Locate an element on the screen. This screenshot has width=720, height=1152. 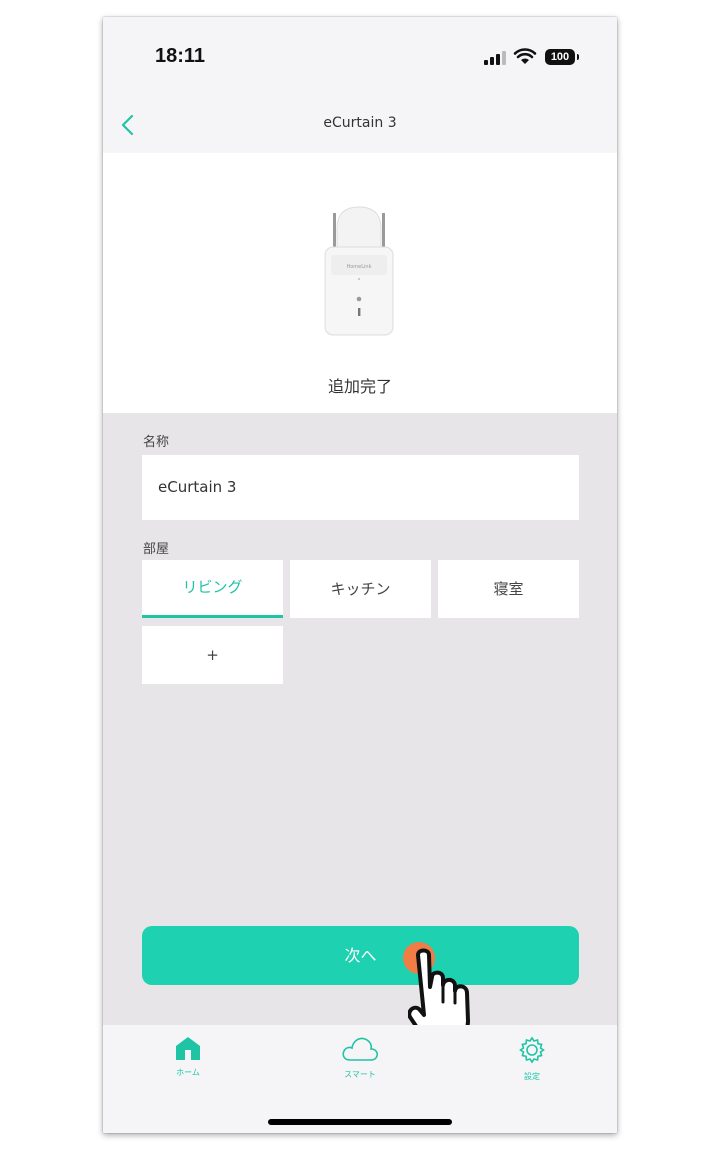
room-option-living: リビング is located at coordinates (212, 589).